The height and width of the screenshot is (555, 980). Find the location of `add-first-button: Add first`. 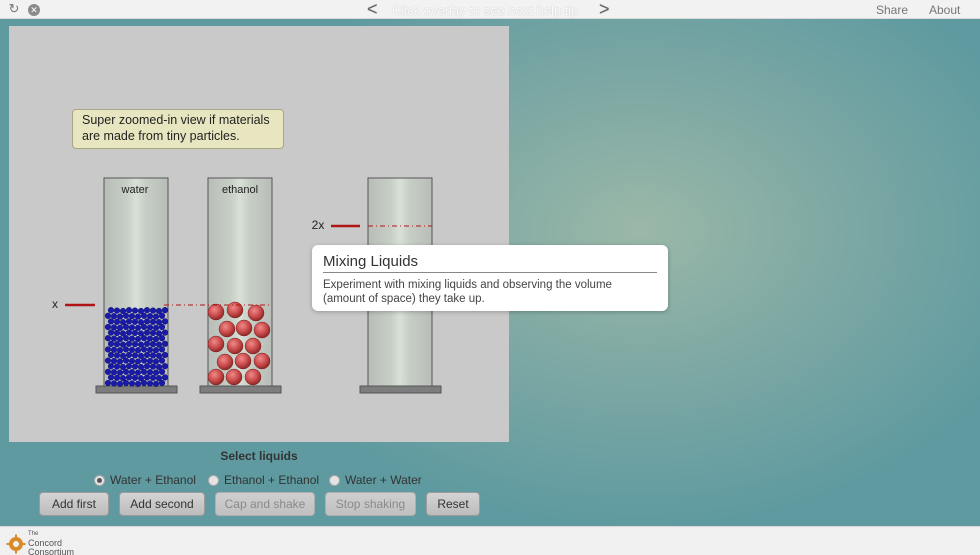

add-first-button: Add first is located at coordinates (74, 504).